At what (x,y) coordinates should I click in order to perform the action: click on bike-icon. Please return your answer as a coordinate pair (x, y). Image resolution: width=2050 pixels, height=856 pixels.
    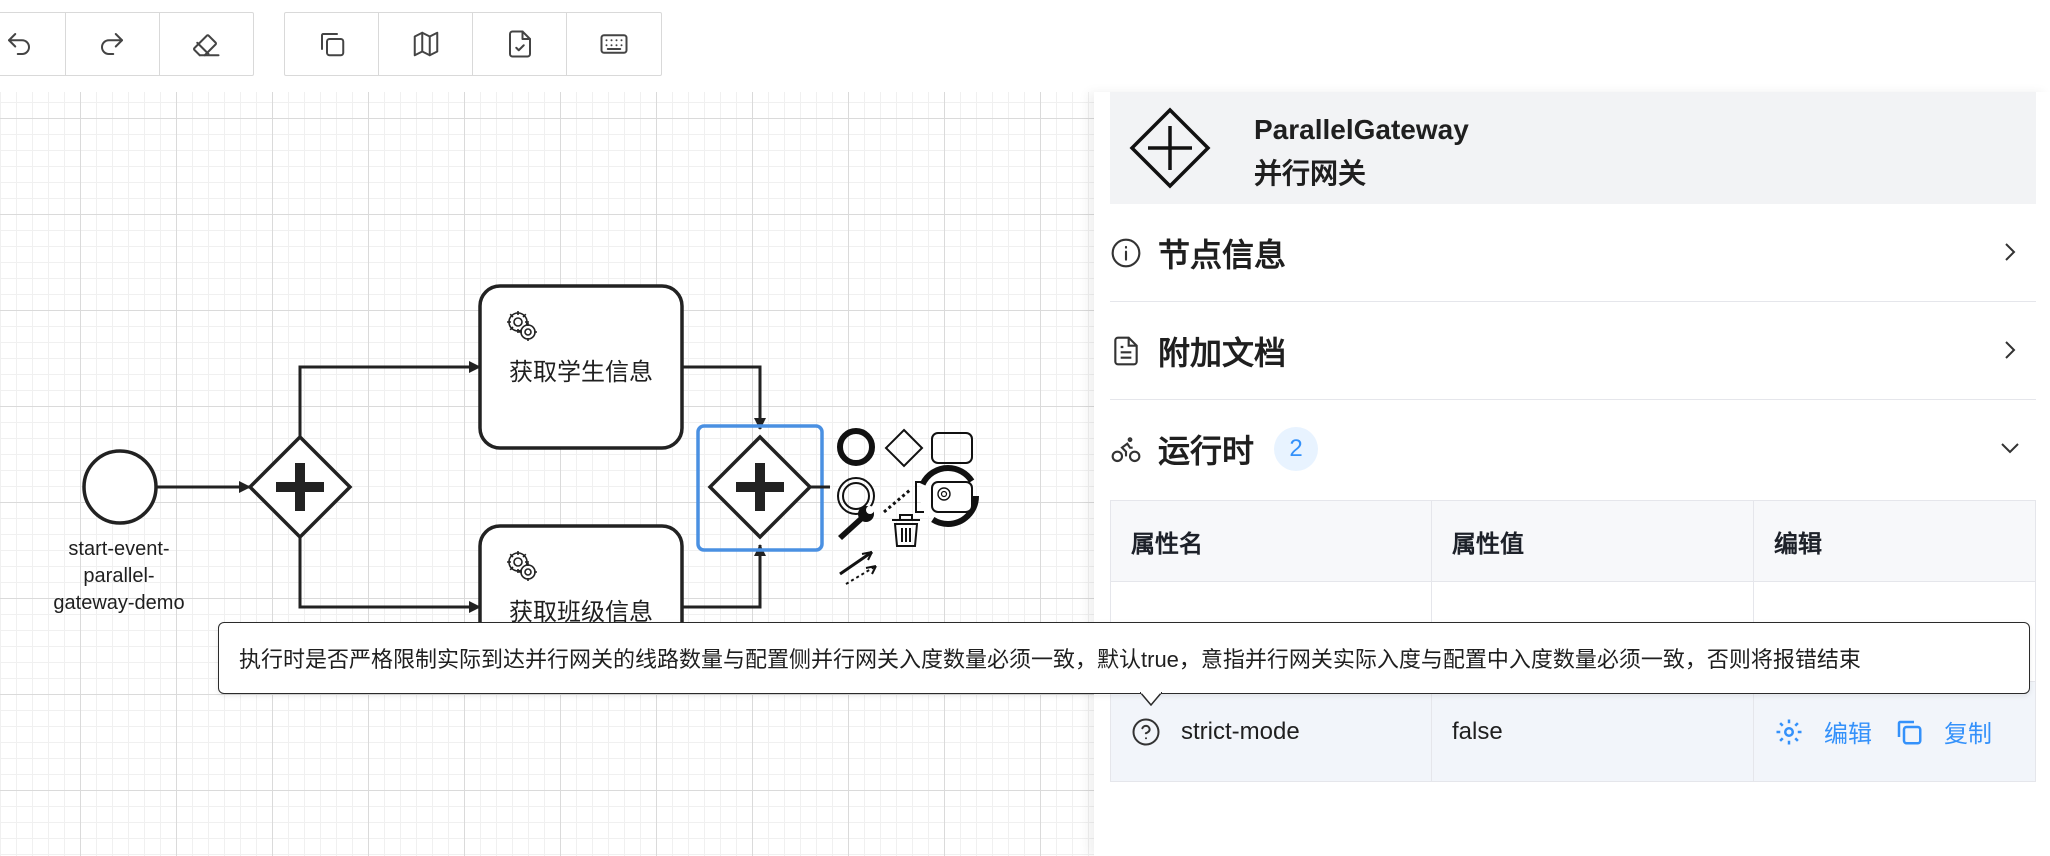
    Looking at the image, I should click on (1126, 450).